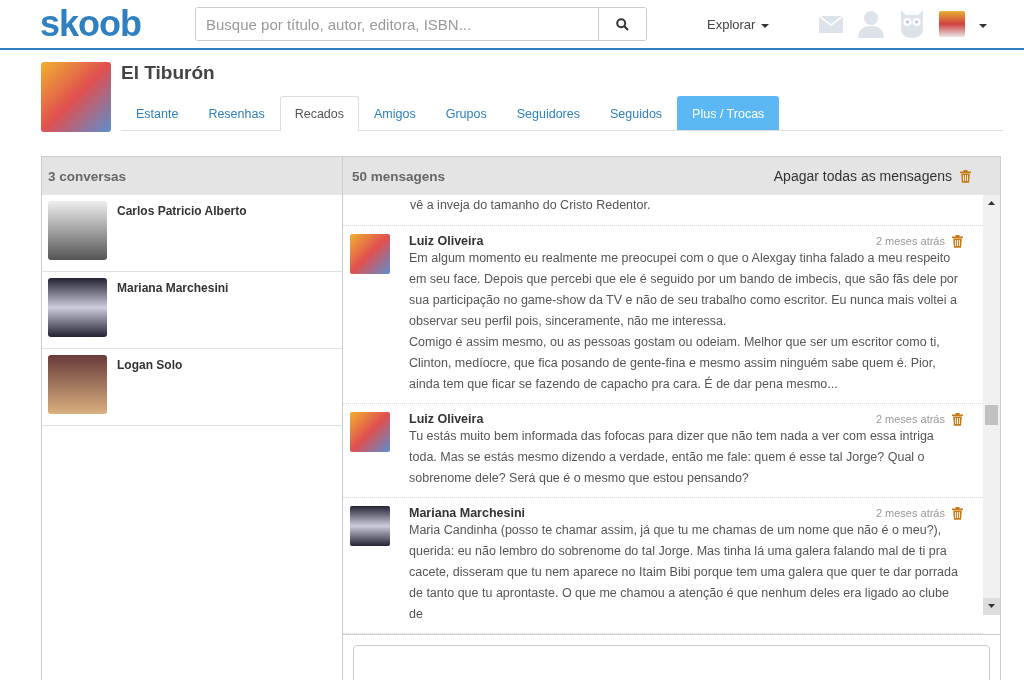  Describe the element at coordinates (150, 365) in the screenshot. I see `conversation-name: Logan Solo` at that location.